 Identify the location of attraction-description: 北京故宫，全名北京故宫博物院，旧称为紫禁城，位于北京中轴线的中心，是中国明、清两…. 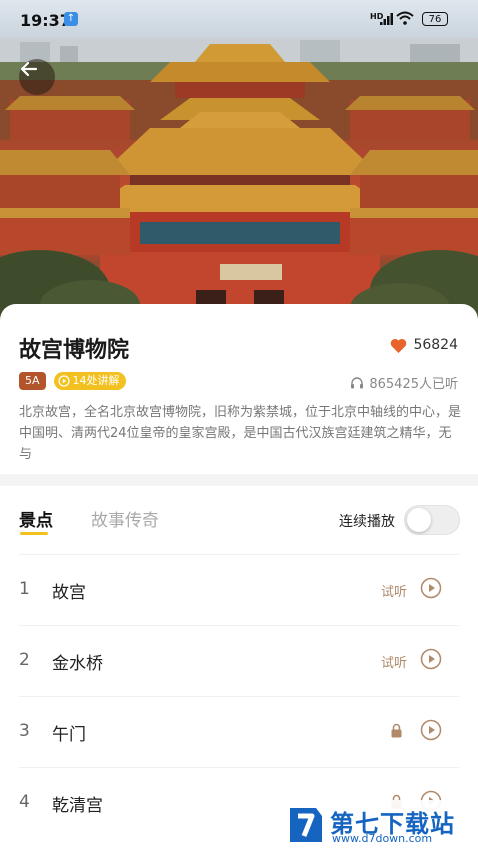
(240, 433).